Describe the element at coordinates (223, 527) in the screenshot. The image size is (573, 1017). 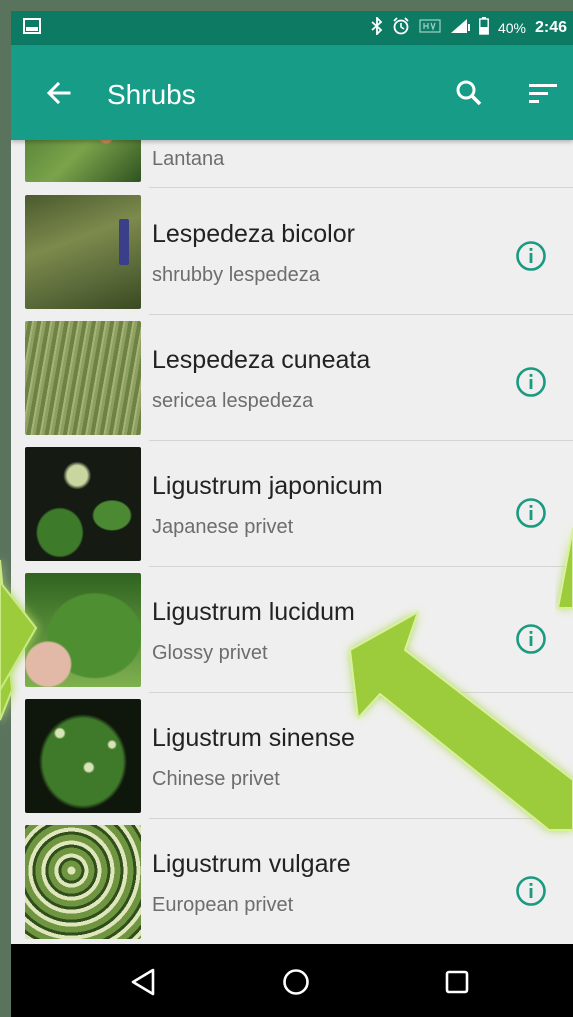
I see `common-name: Japanese privet` at that location.